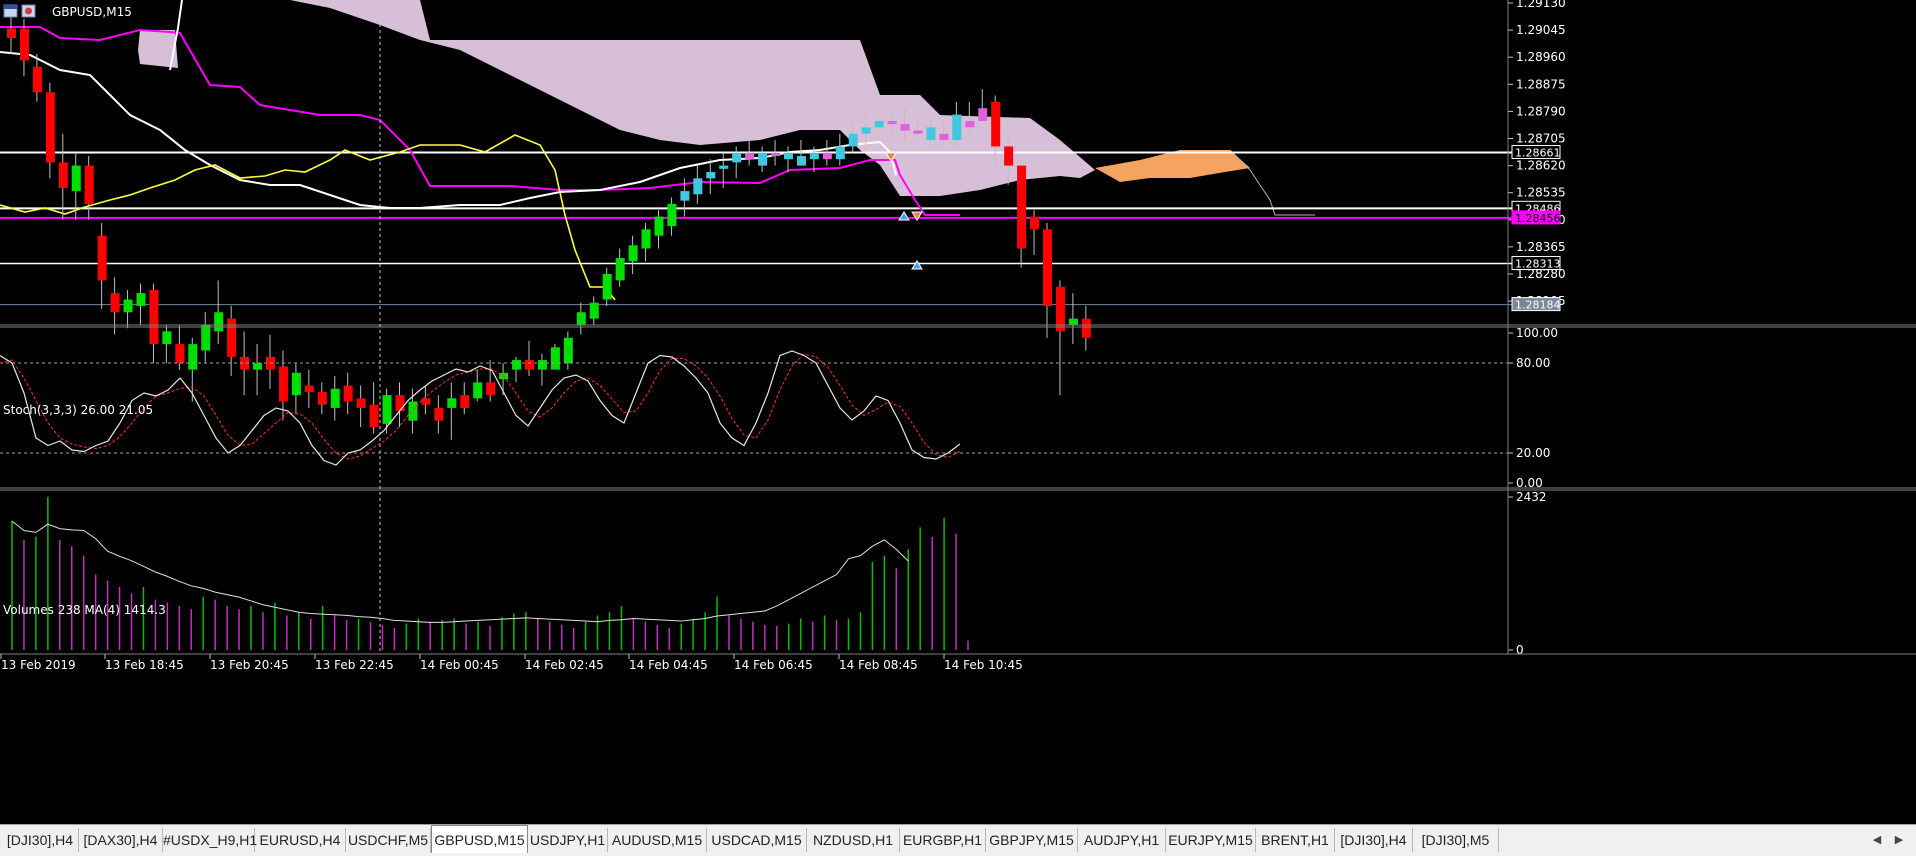 This screenshot has width=1916, height=856. What do you see at coordinates (84, 610) in the screenshot?
I see `volume-label: Volumes 238 MA(4) 1414.3` at bounding box center [84, 610].